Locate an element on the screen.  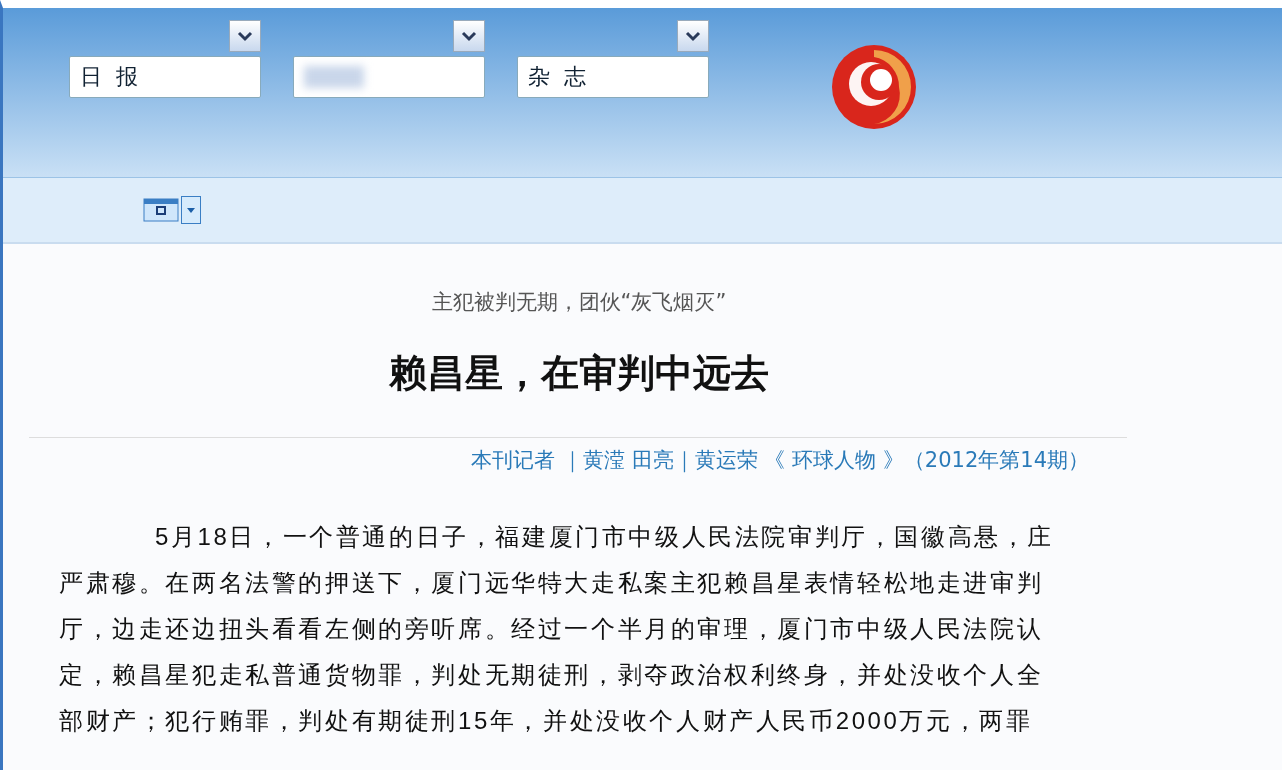
input-field: 杂 志 is located at coordinates (613, 77).